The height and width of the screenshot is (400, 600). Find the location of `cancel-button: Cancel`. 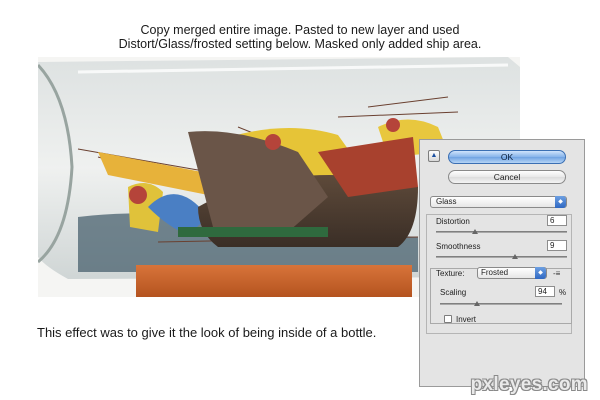

cancel-button: Cancel is located at coordinates (507, 177).